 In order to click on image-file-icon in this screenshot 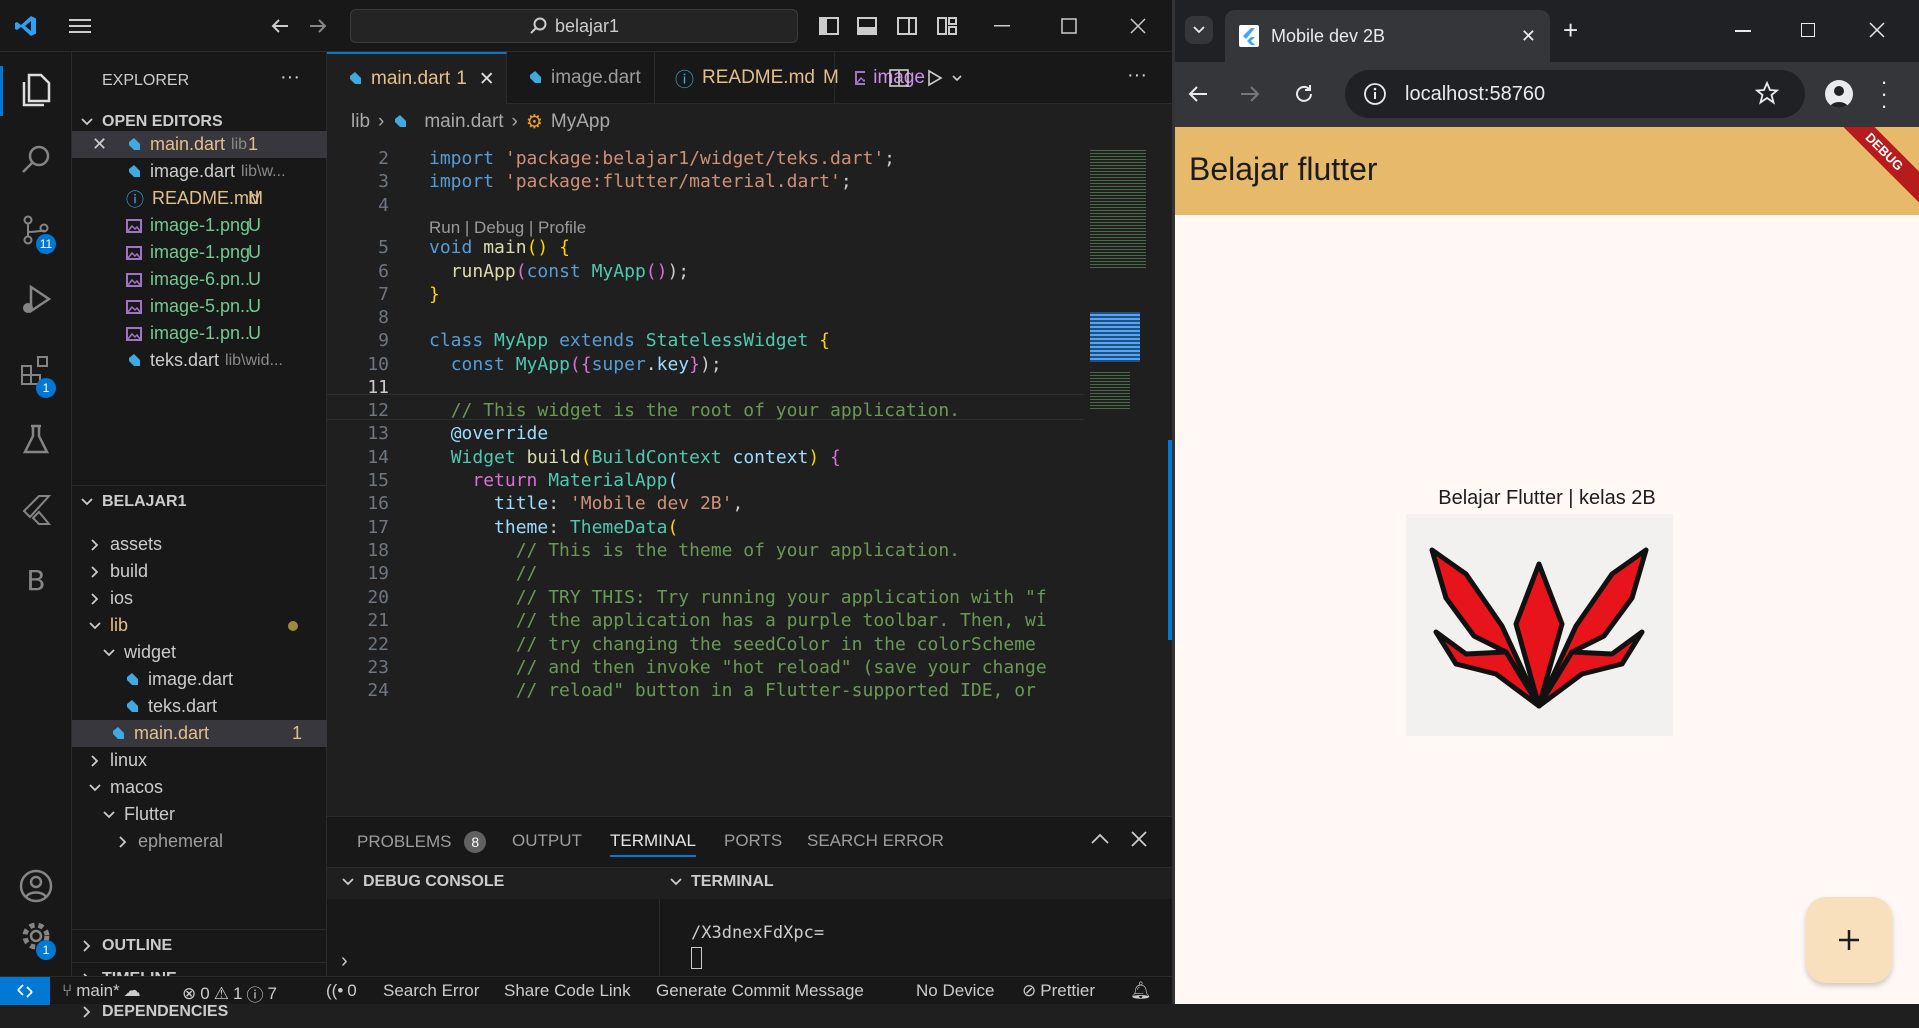, I will do `click(134, 279)`.